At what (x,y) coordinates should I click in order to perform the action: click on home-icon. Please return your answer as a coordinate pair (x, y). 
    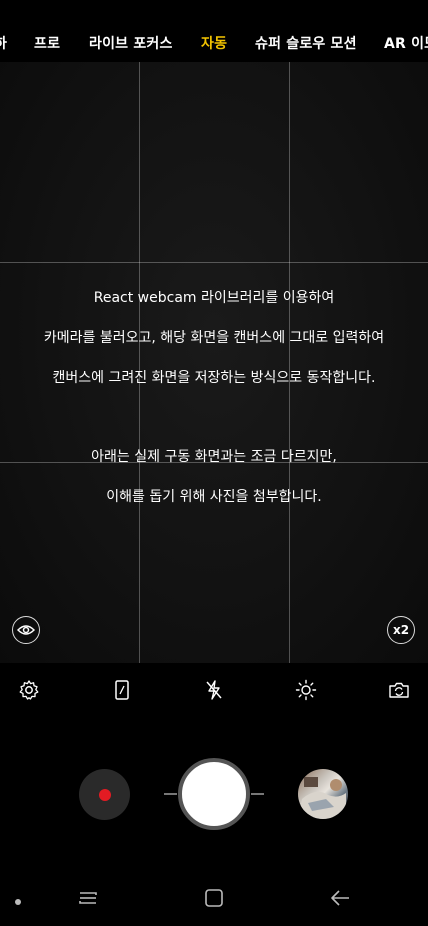
    Looking at the image, I should click on (214, 900).